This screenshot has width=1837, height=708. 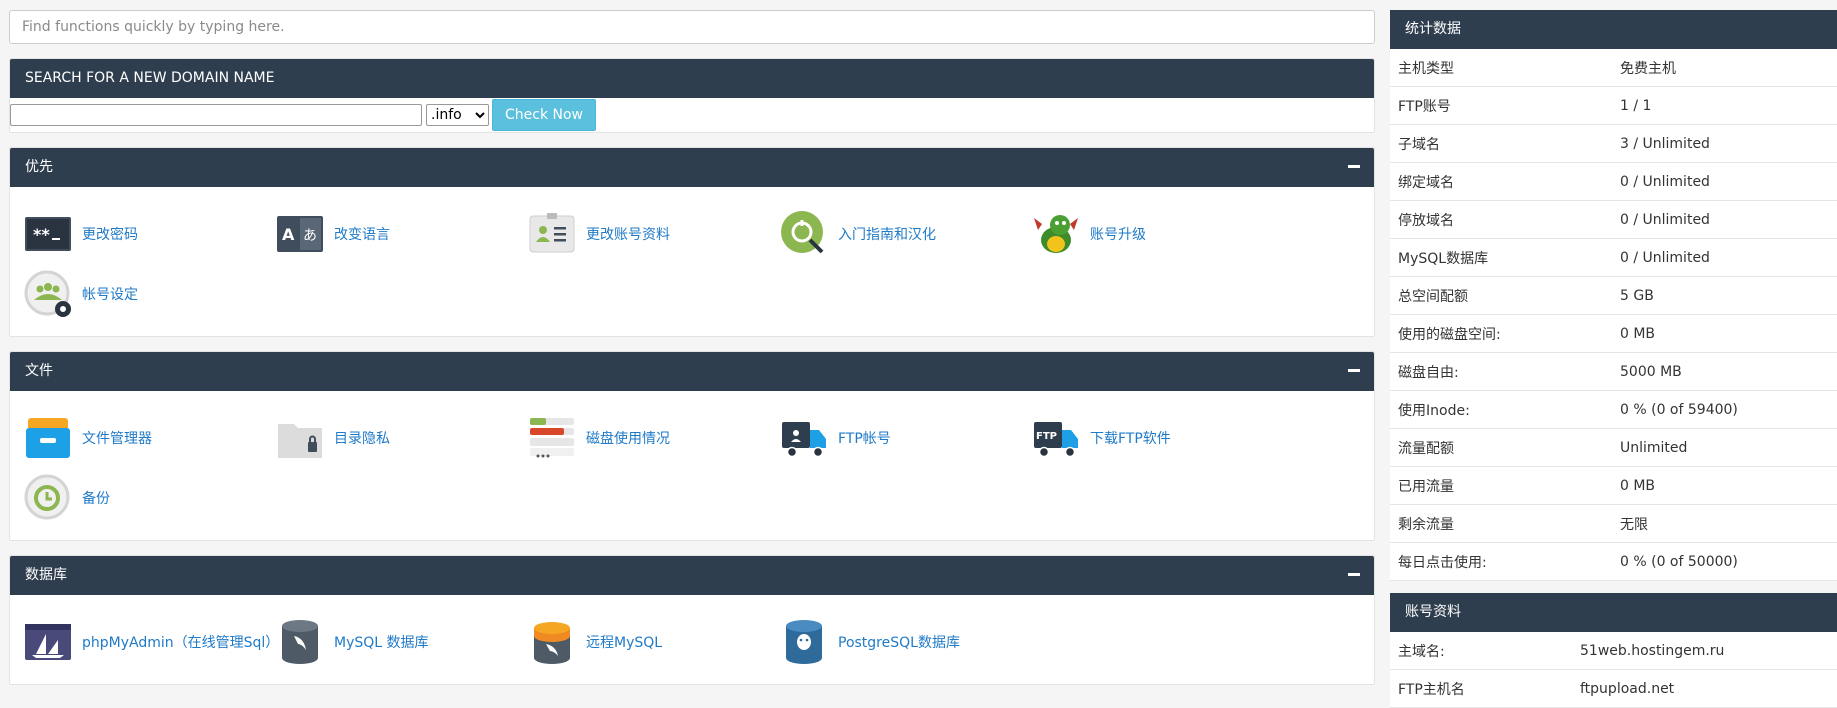 What do you see at coordinates (864, 439) in the screenshot?
I see `item-label: FTP帐号` at bounding box center [864, 439].